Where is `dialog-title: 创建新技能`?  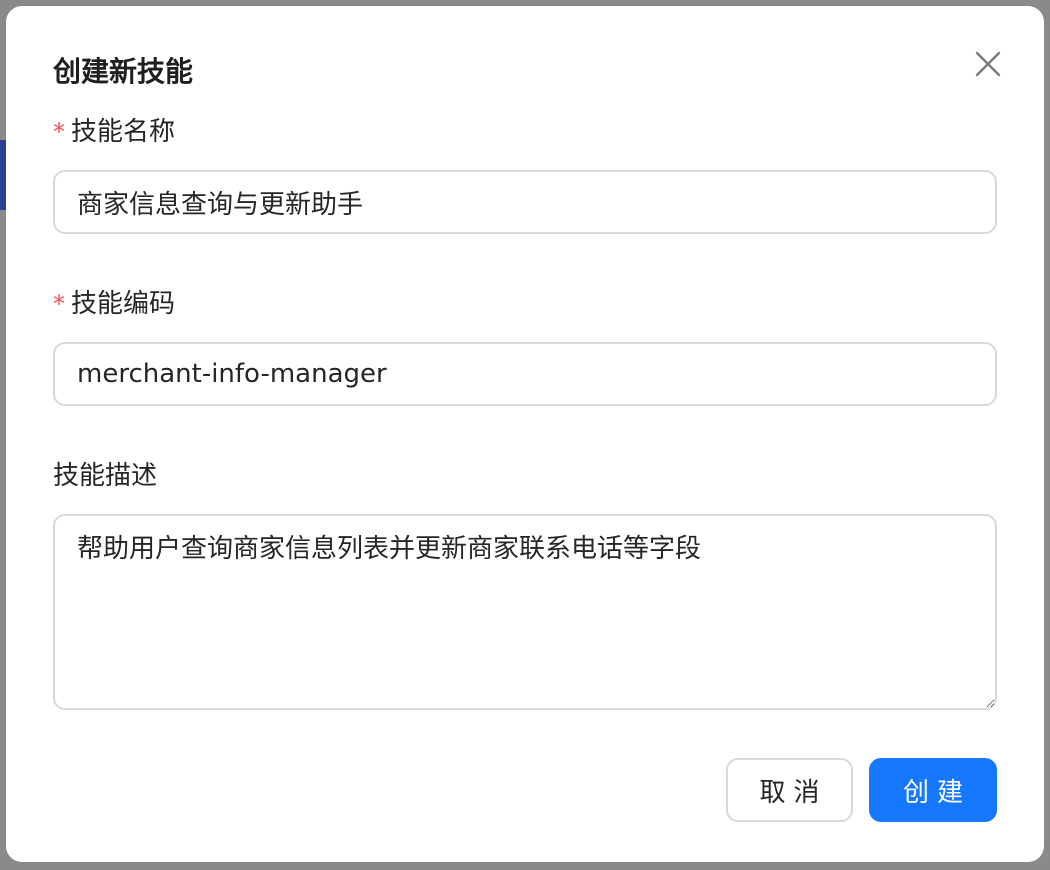
dialog-title: 创建新技能 is located at coordinates (123, 71).